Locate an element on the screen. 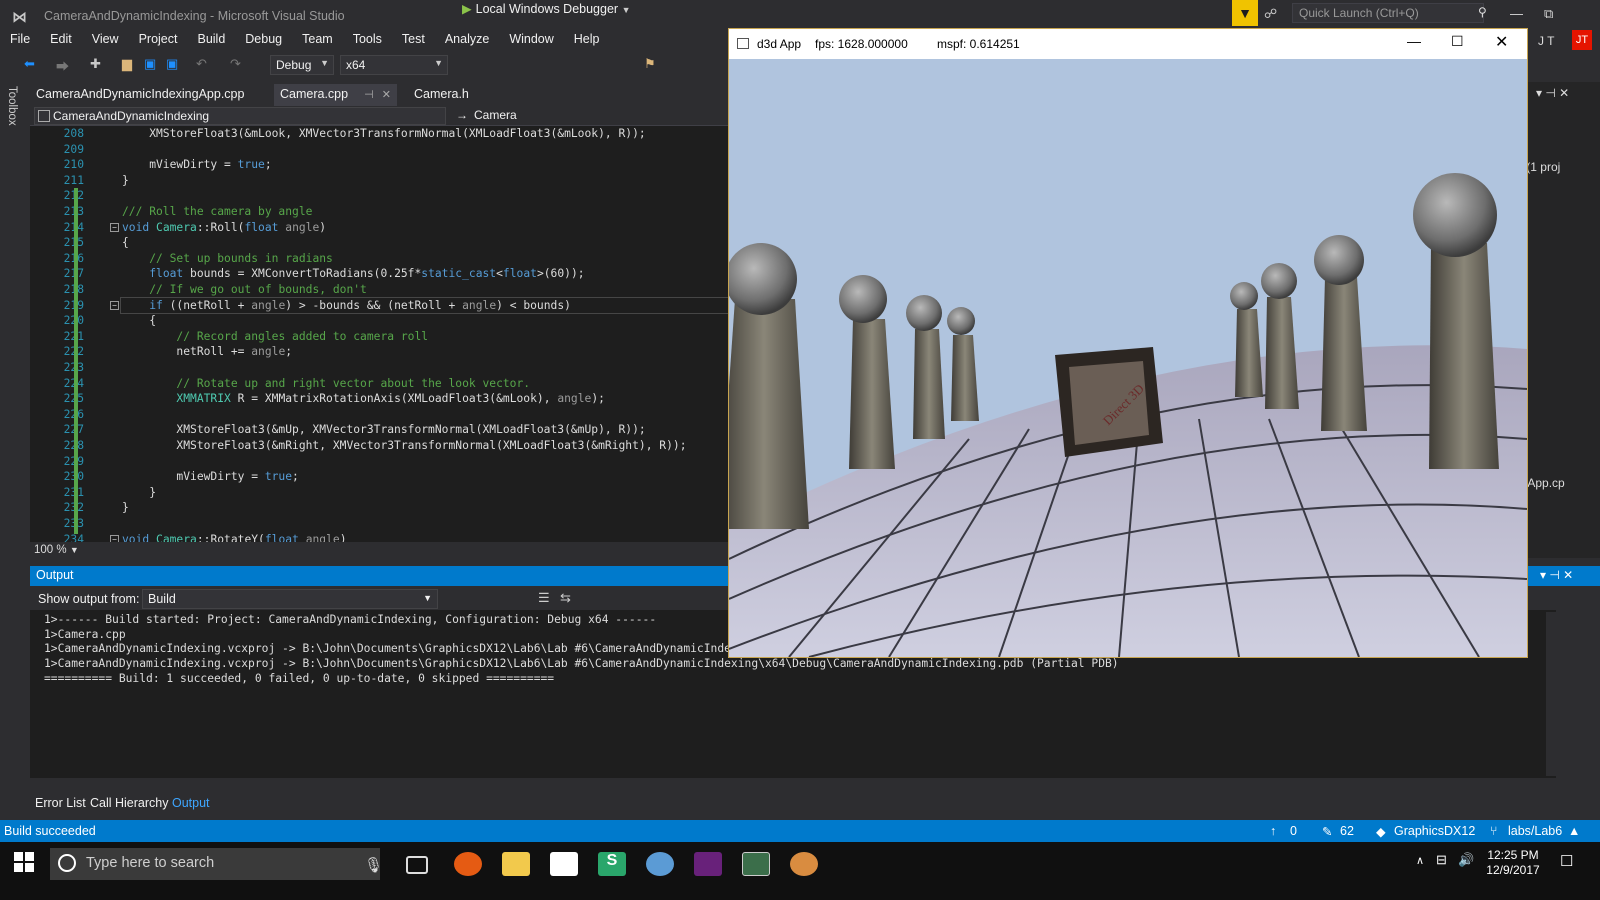 The width and height of the screenshot is (1600, 900). task-view-icon is located at coordinates (417, 865).